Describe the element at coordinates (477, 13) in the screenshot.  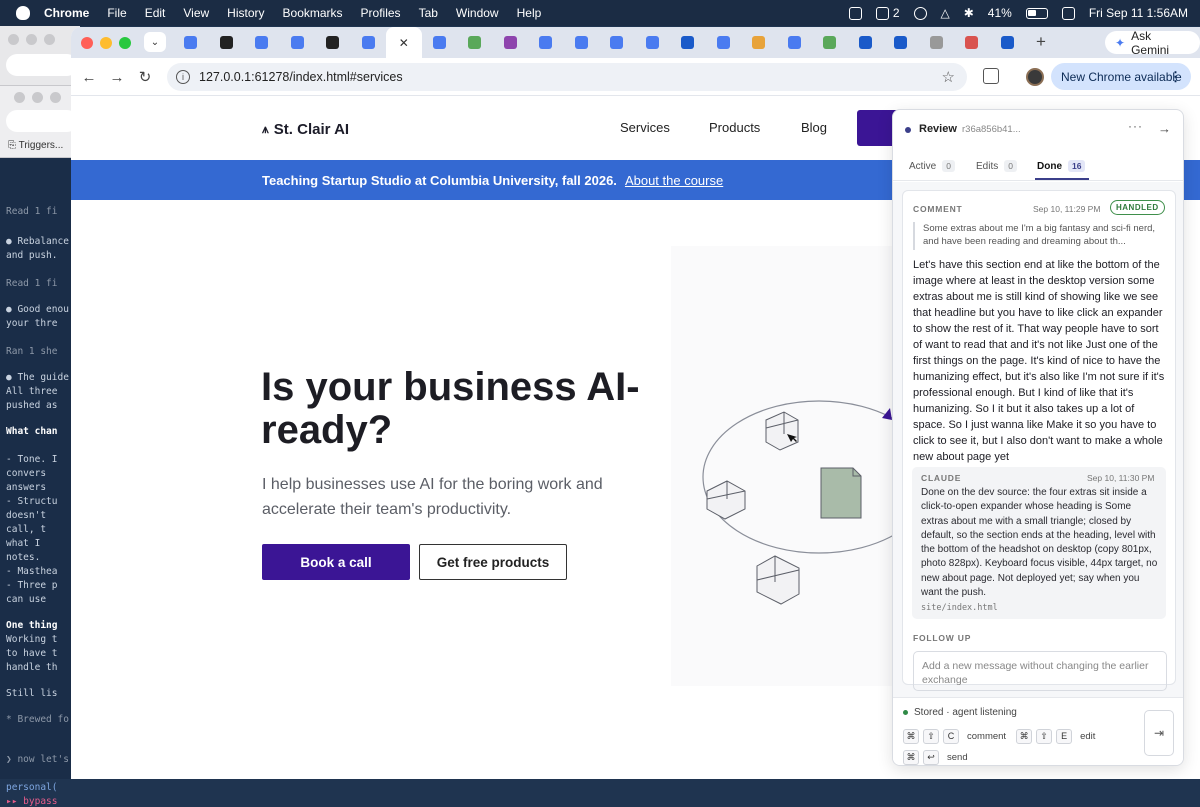
I see `menu-window: Window` at that location.